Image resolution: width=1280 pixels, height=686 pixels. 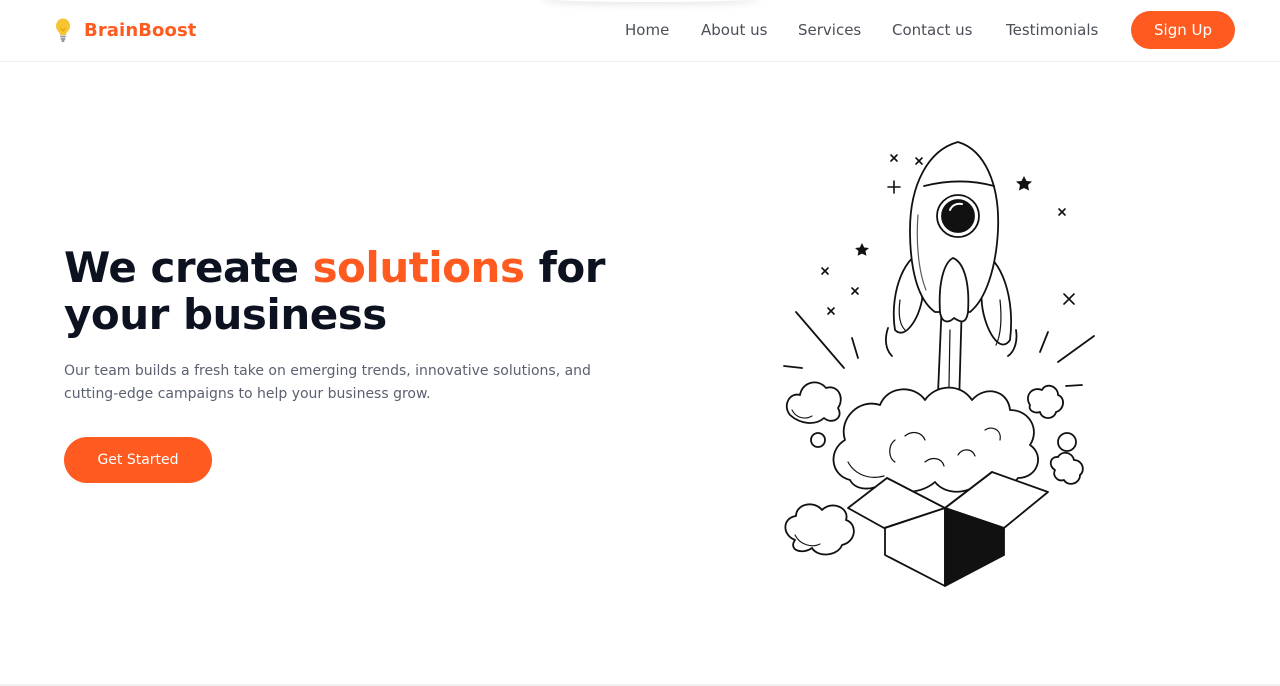 I want to click on hero-title: We create solutions for your business, so click(x=374, y=291).